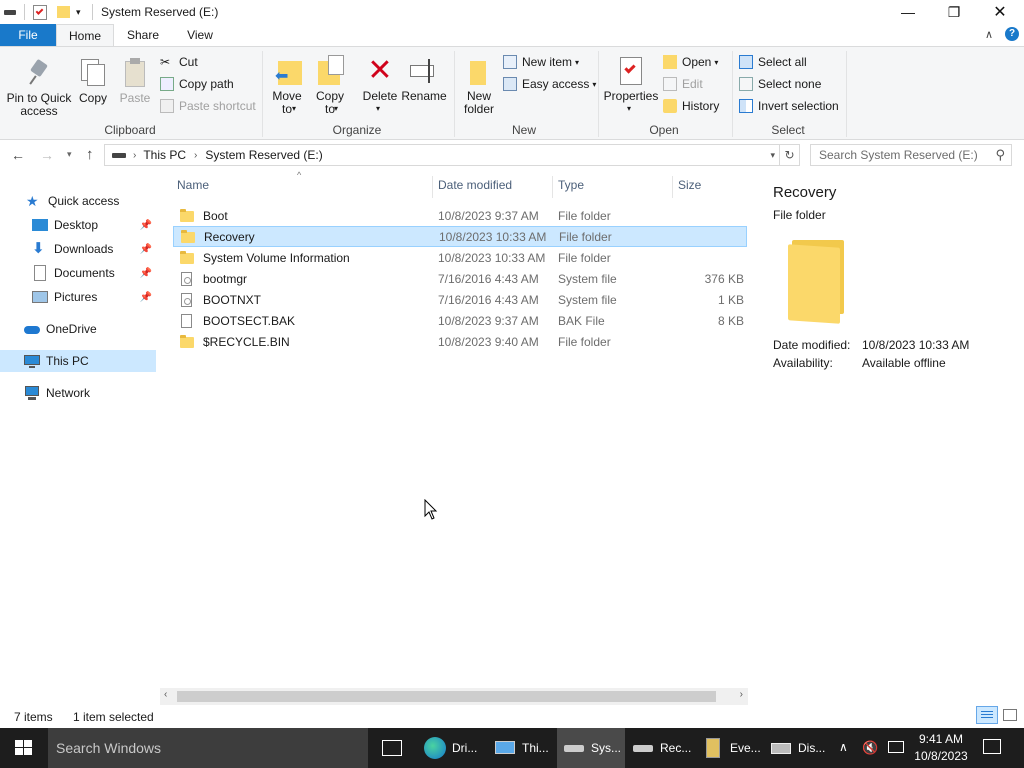  I want to click on copy-button: Copy, so click(93, 81).